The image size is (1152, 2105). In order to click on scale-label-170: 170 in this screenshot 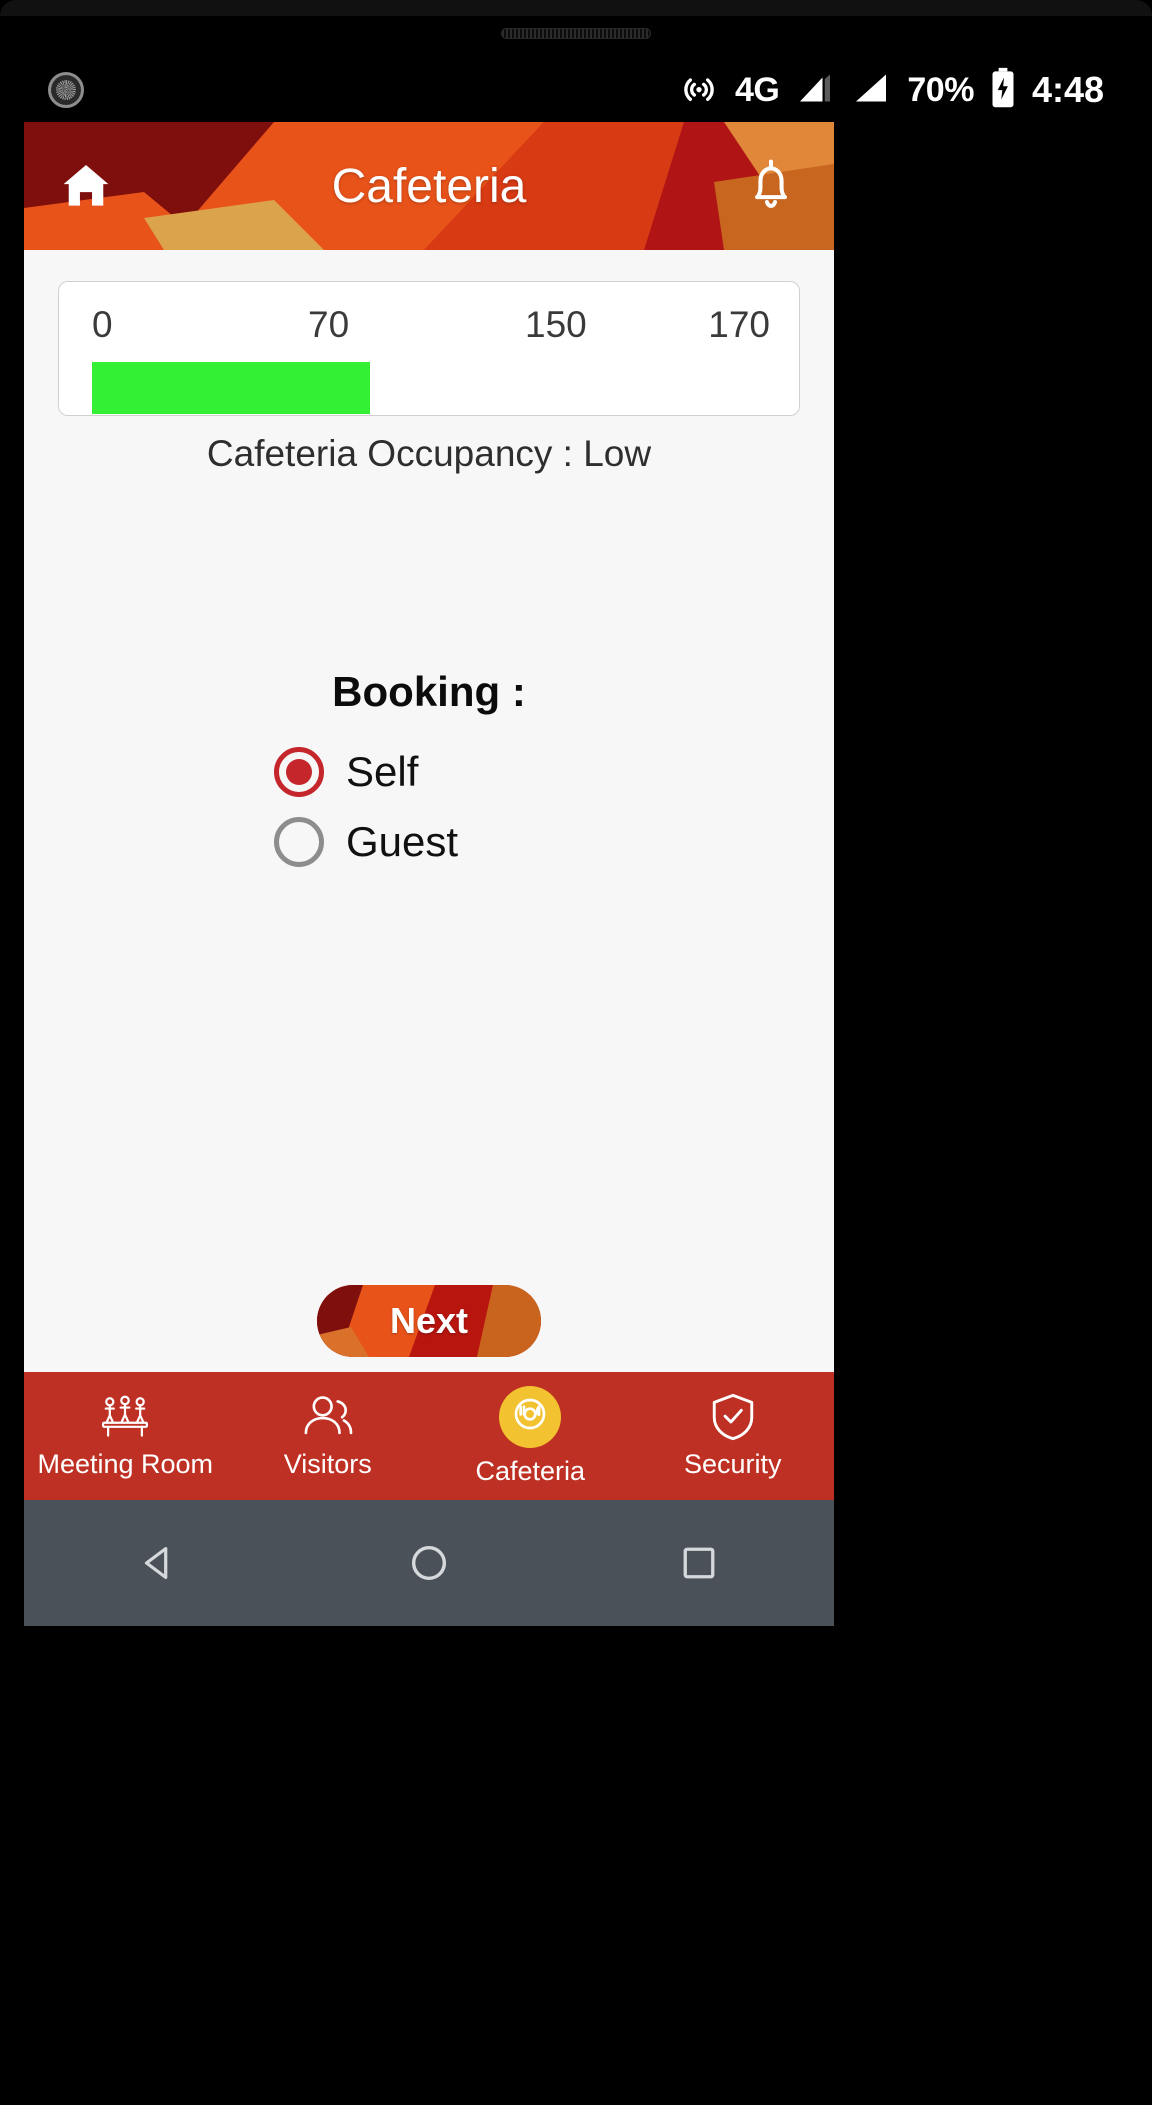, I will do `click(739, 324)`.